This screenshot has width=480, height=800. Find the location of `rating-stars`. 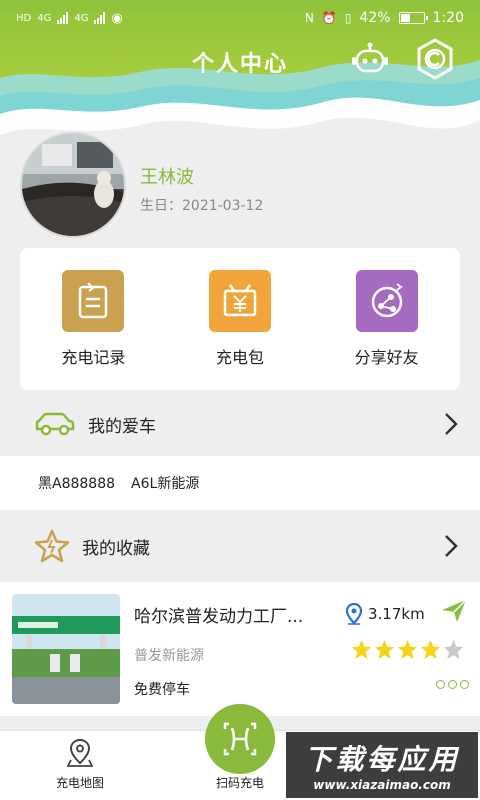

rating-stars is located at coordinates (407, 649).